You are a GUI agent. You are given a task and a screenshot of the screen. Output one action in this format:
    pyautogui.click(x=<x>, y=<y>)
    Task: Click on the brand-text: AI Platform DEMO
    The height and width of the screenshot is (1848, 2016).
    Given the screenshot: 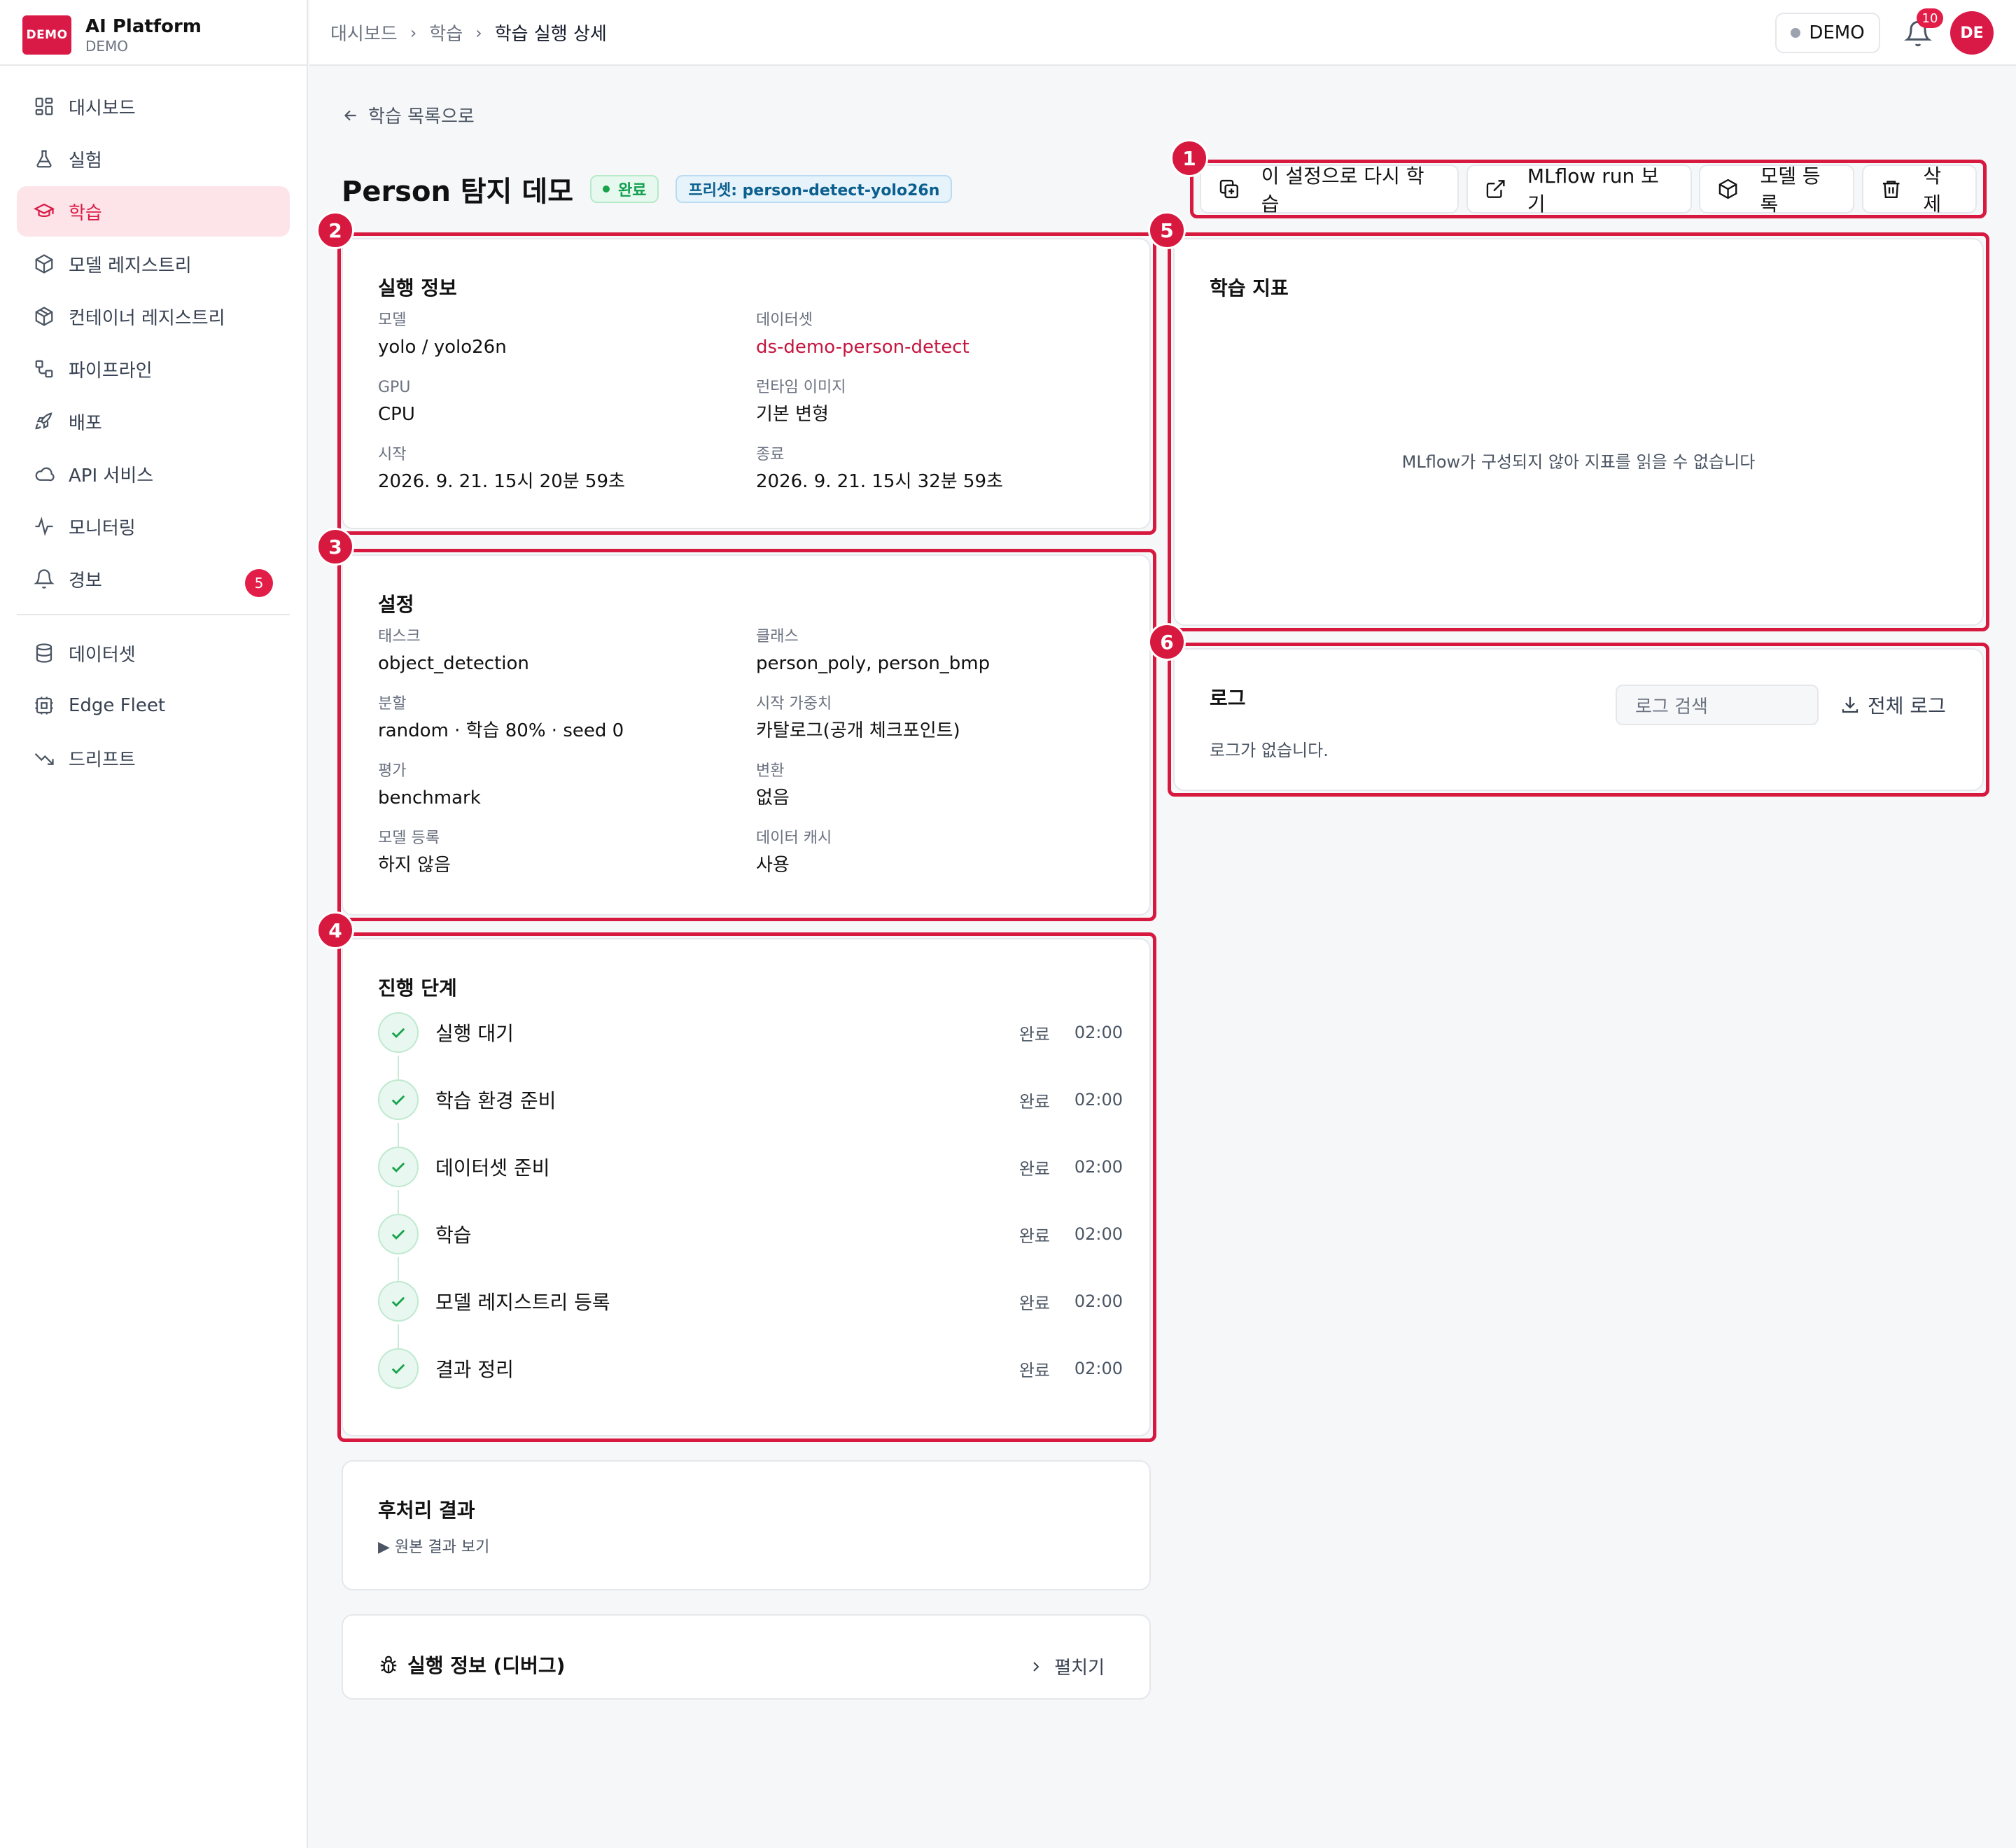 What is the action you would take?
    pyautogui.click(x=143, y=35)
    